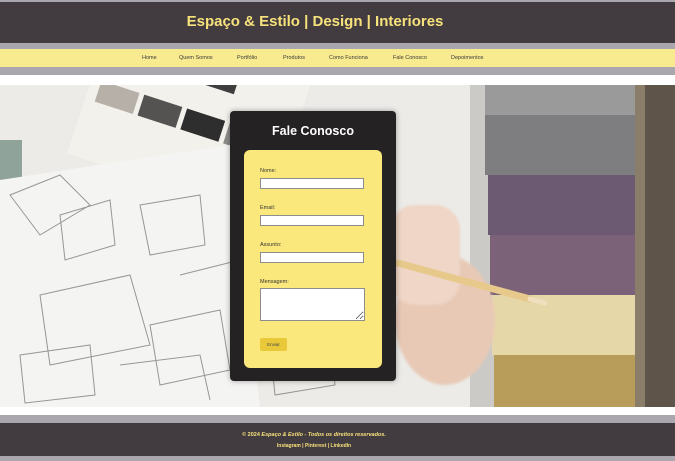 The width and height of the screenshot is (675, 461). What do you see at coordinates (312, 183) in the screenshot?
I see `name-field` at bounding box center [312, 183].